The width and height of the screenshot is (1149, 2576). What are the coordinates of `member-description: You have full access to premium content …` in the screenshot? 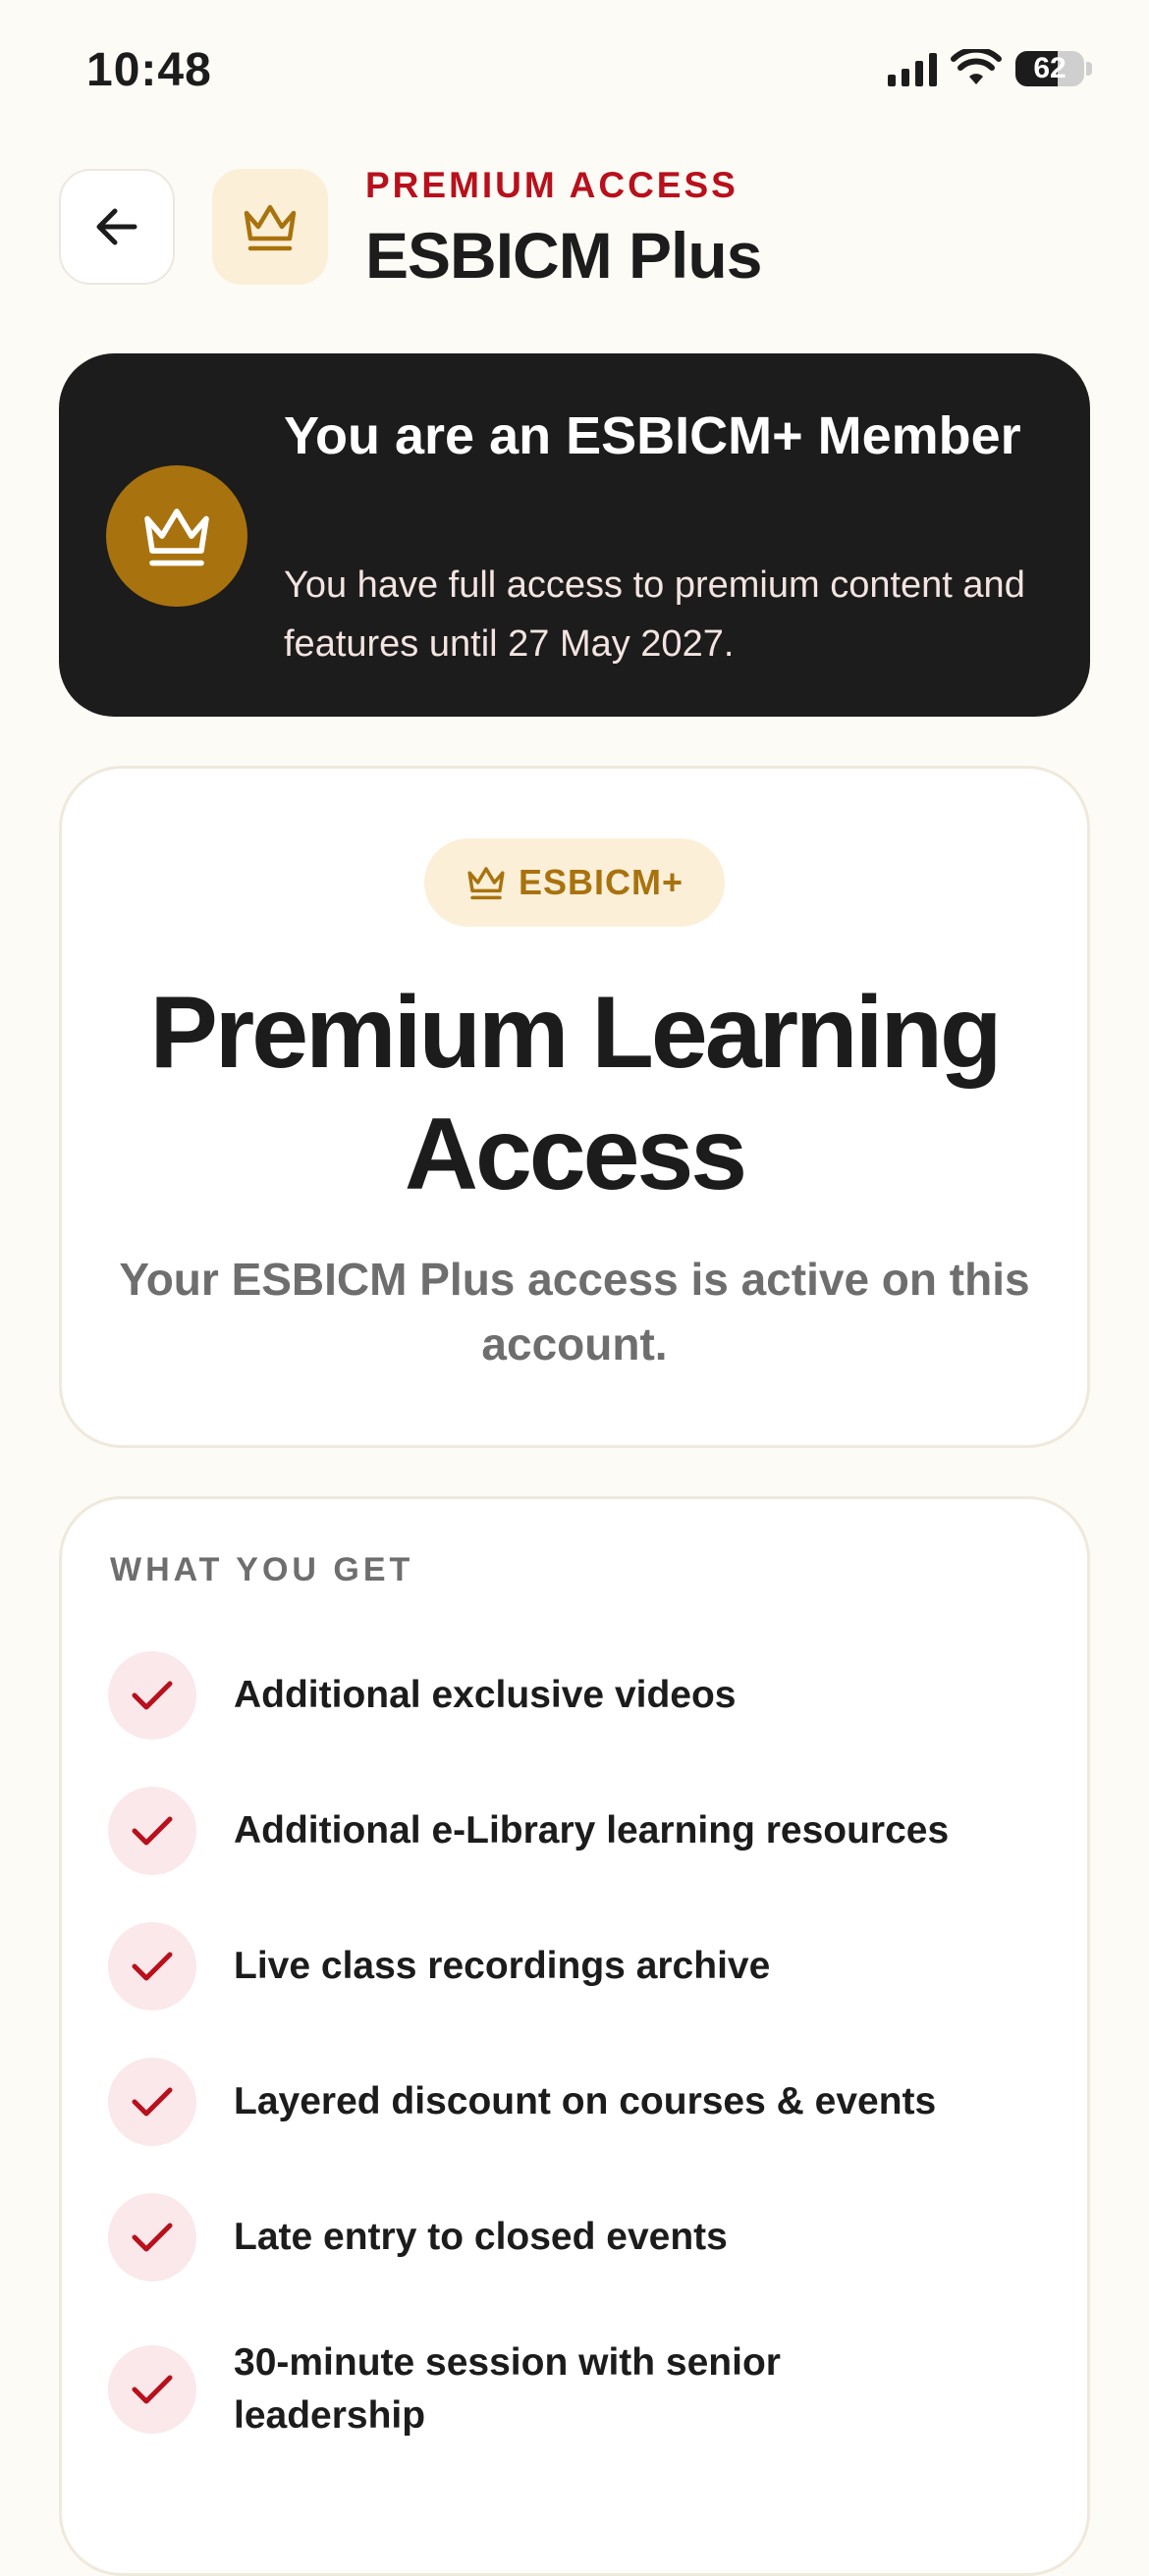 It's located at (654, 614).